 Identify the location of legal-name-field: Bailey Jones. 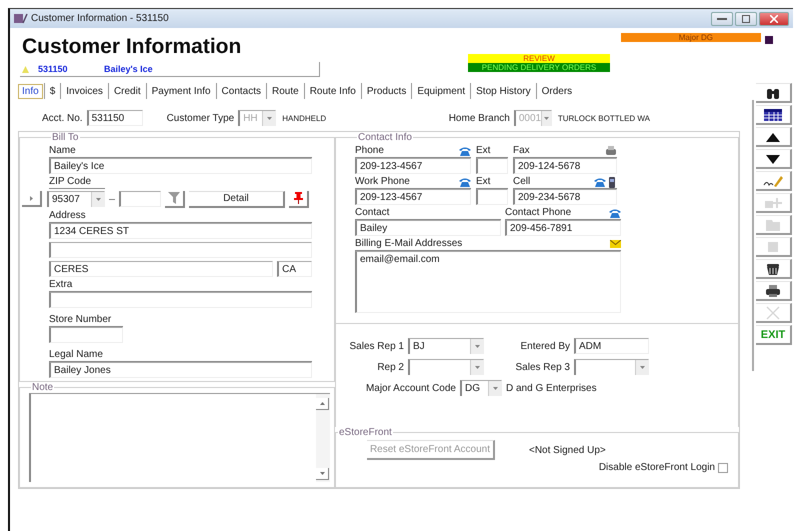
(180, 370).